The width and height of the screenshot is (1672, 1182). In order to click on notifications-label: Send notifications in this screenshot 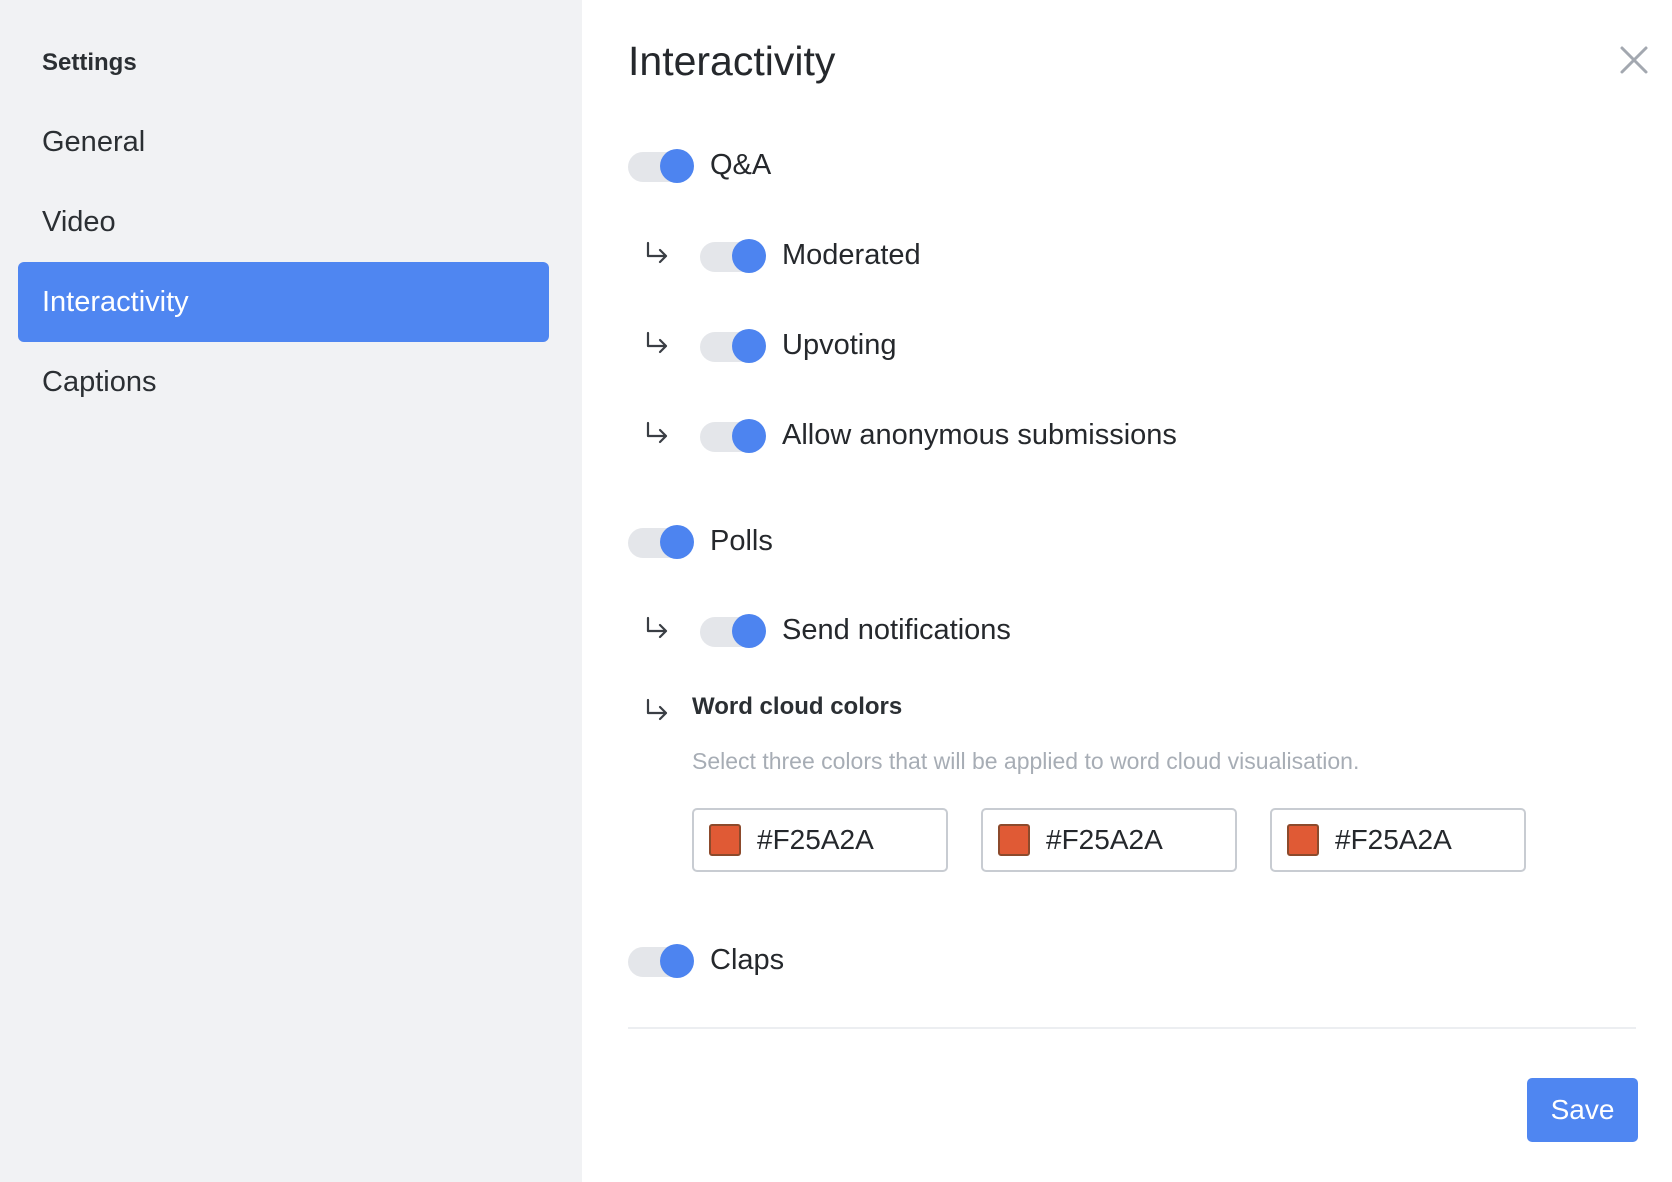, I will do `click(896, 629)`.